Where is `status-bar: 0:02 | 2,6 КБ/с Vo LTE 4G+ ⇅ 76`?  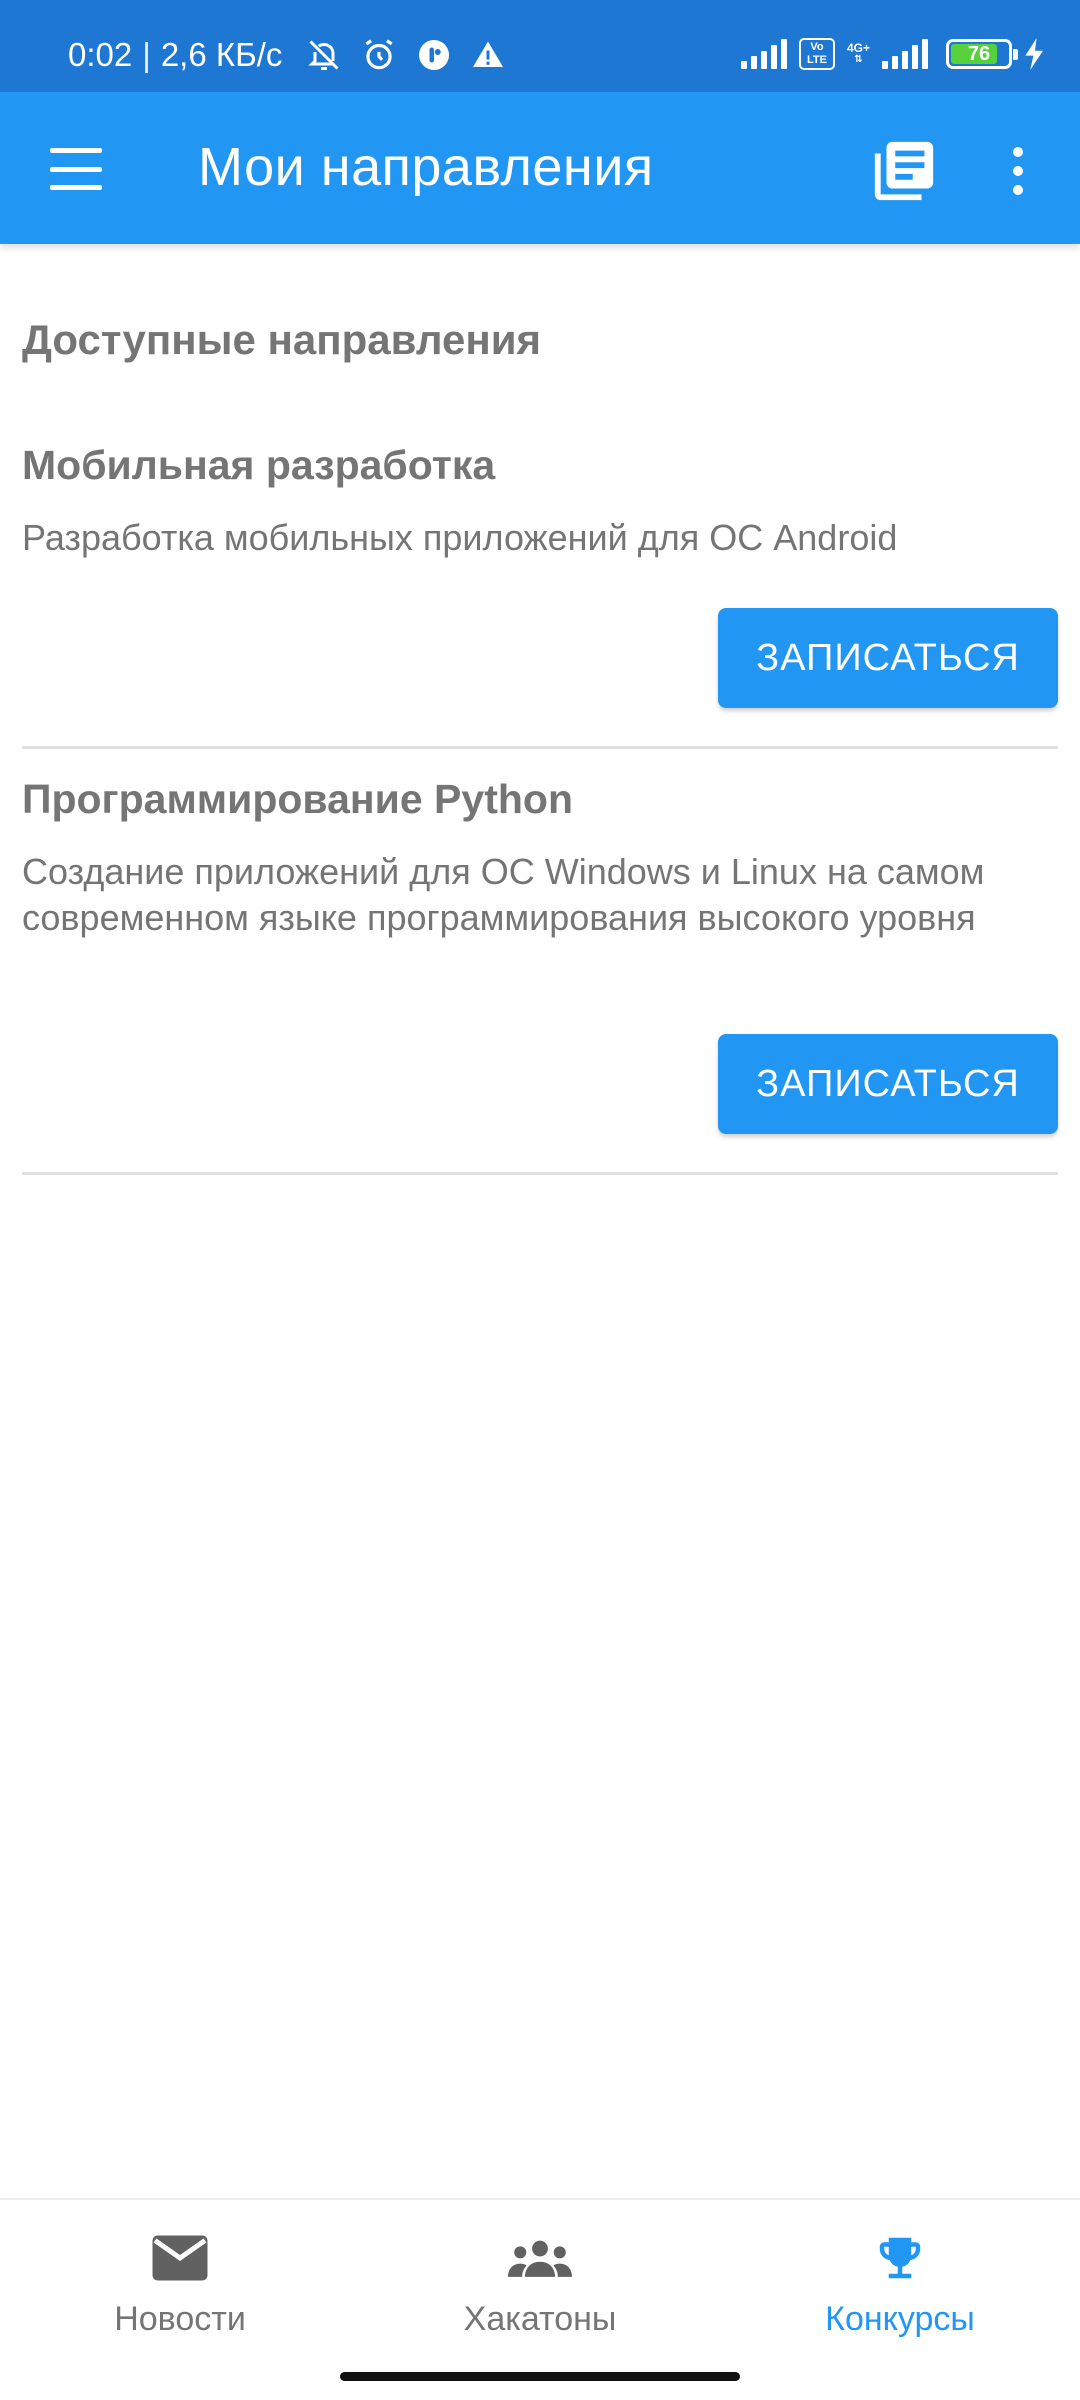 status-bar: 0:02 | 2,6 КБ/с Vo LTE 4G+ ⇅ 76 is located at coordinates (540, 46).